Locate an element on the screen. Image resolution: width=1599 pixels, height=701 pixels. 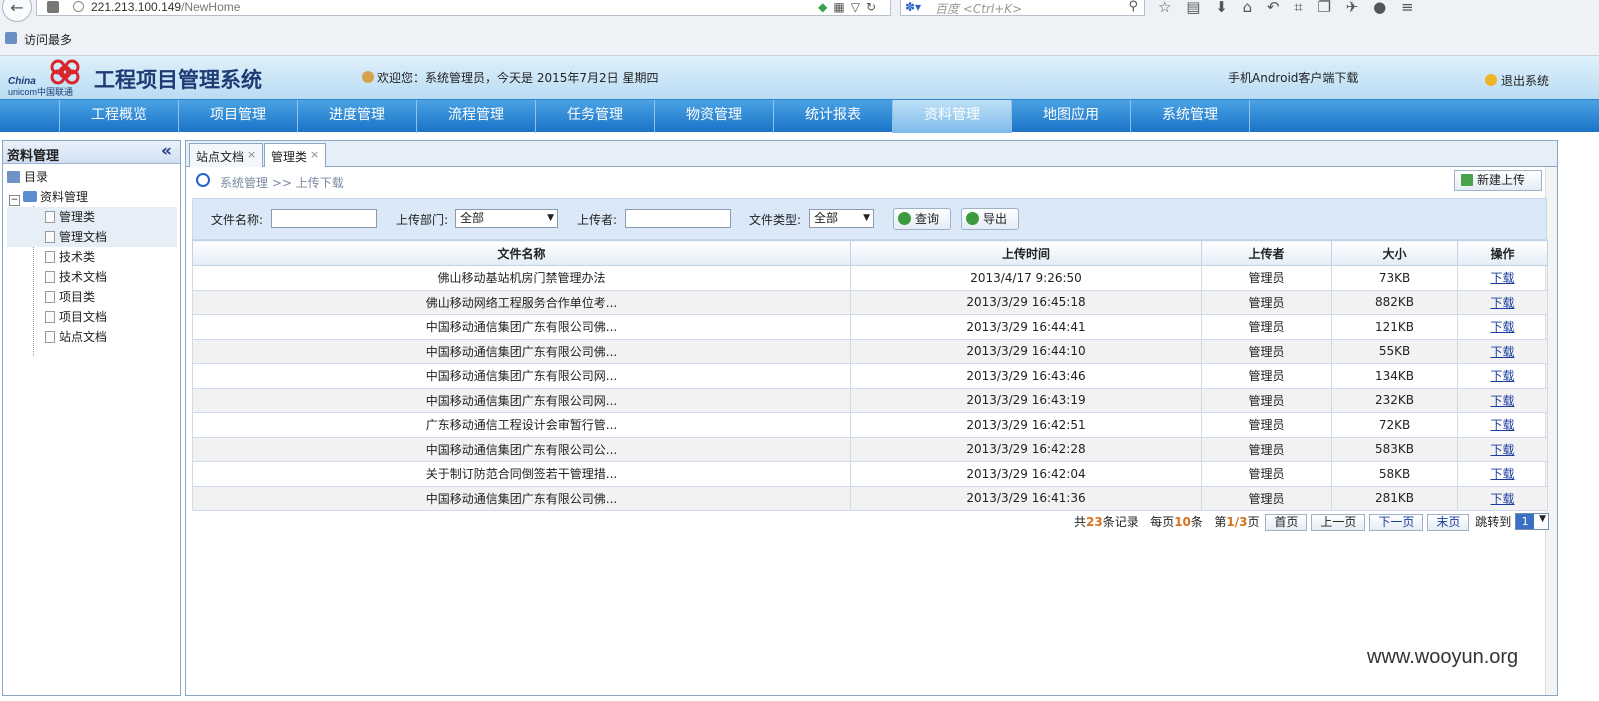
home-icon: ⌂ is located at coordinates (1248, 8).